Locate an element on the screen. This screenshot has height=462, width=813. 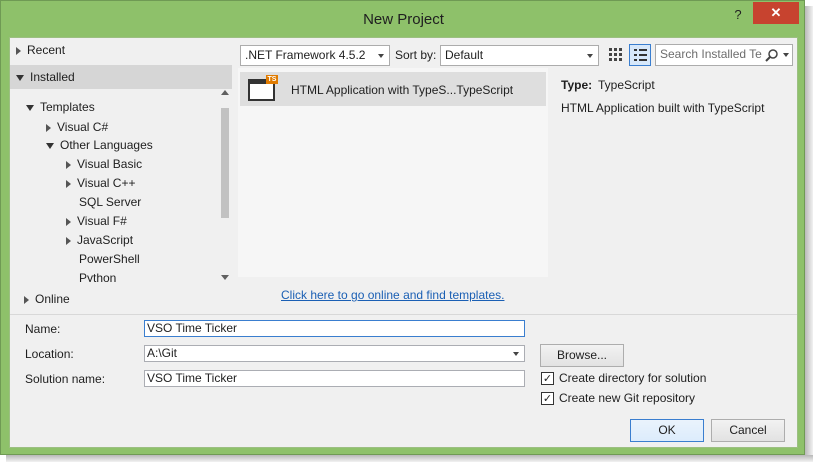
tree-item-python: Python is located at coordinates (97, 276).